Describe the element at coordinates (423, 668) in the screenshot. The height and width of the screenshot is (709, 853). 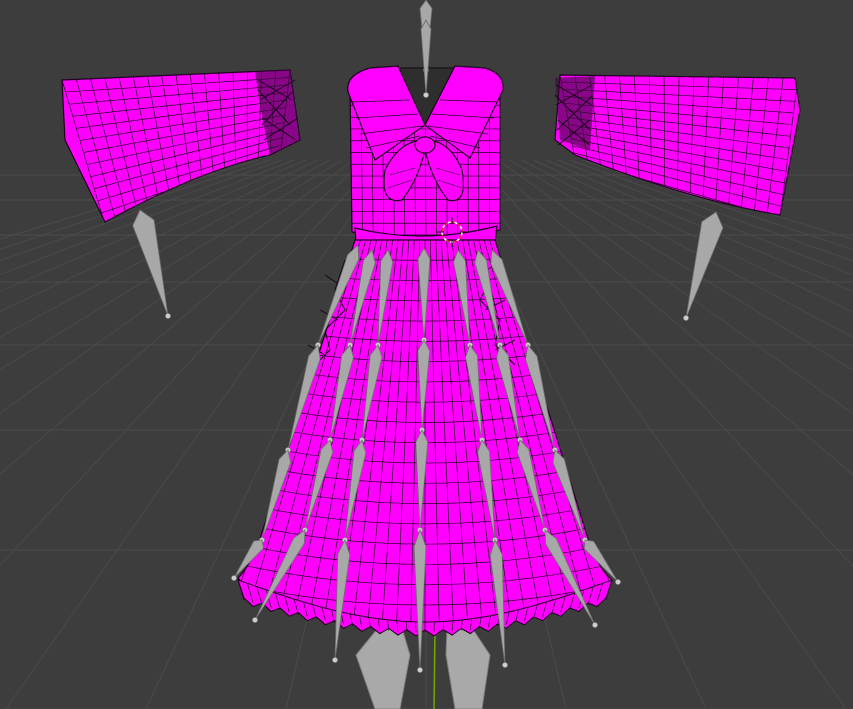
I see `leg-bones` at that location.